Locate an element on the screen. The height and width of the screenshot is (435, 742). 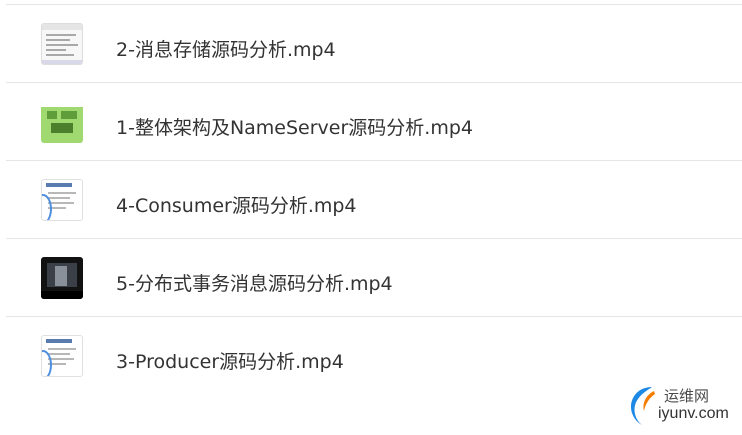
watermark: 运维网 iyunv.com is located at coordinates (679, 405).